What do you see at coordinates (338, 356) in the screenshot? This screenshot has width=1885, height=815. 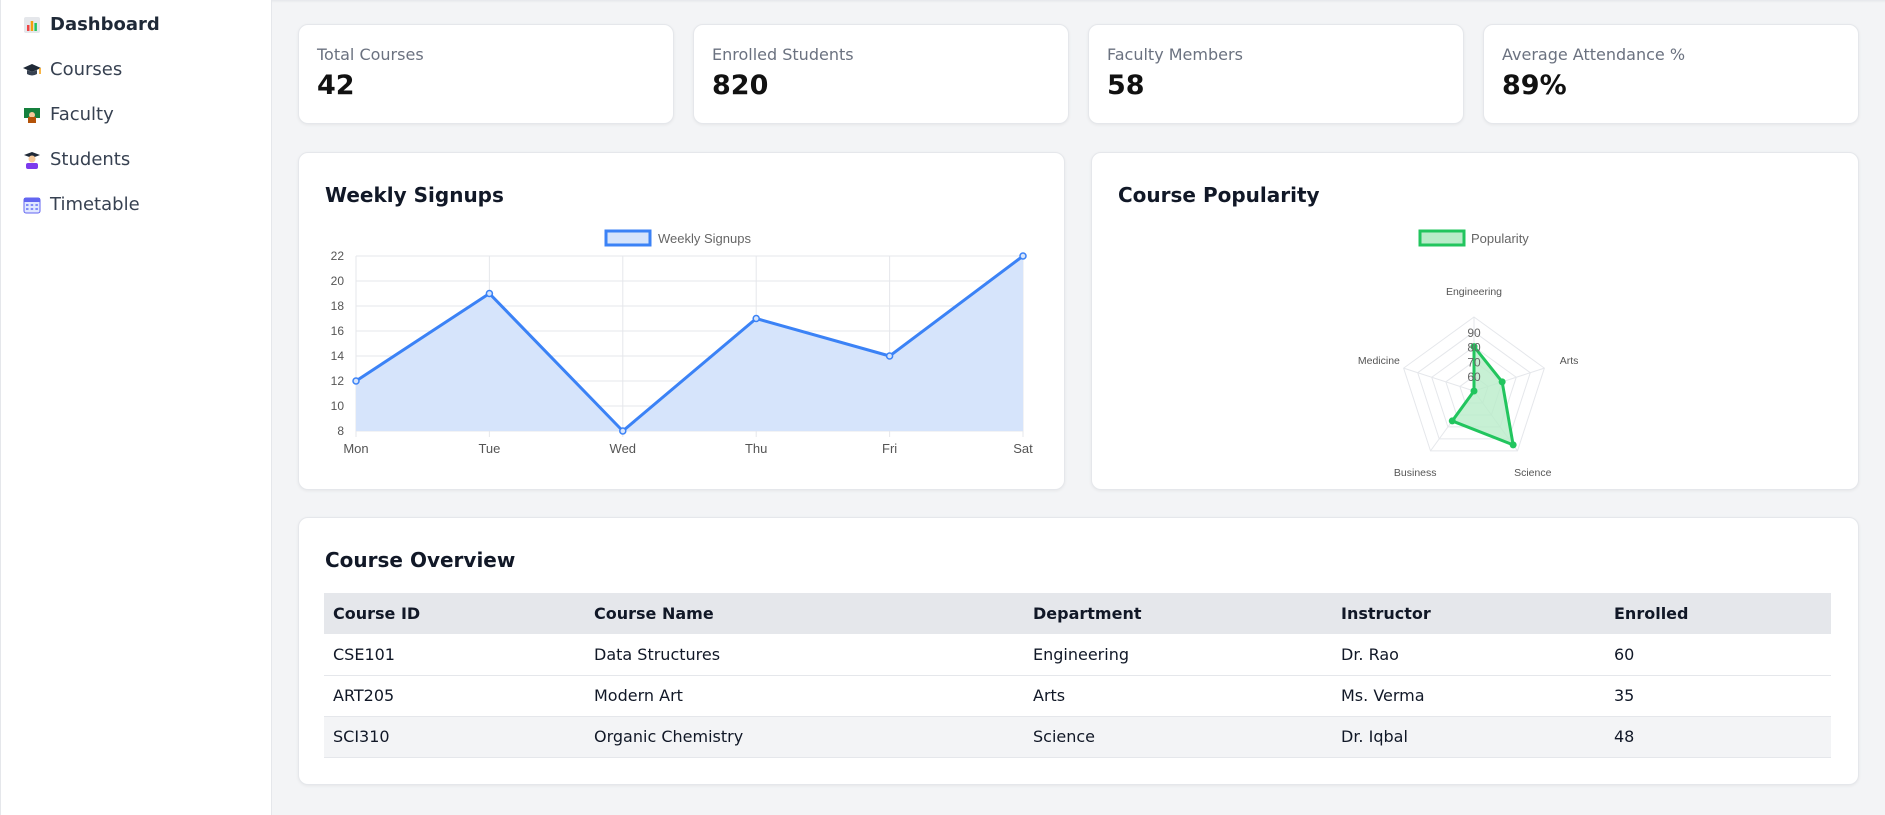 I see `y-tick-label: 14` at bounding box center [338, 356].